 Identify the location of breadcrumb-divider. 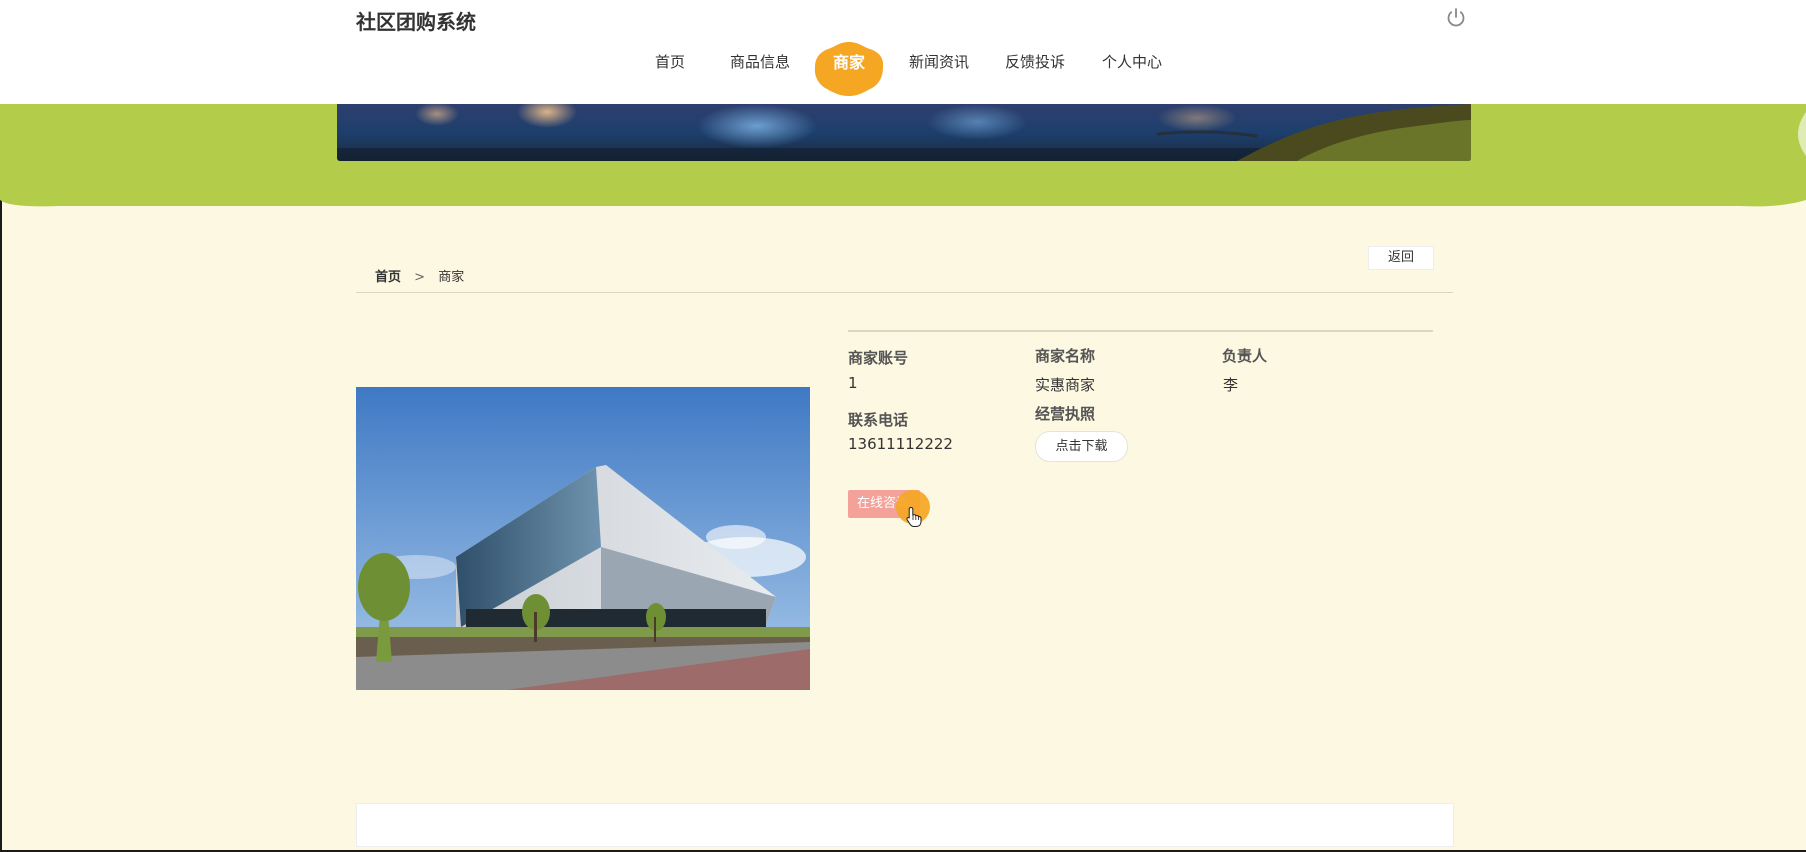
(904, 292).